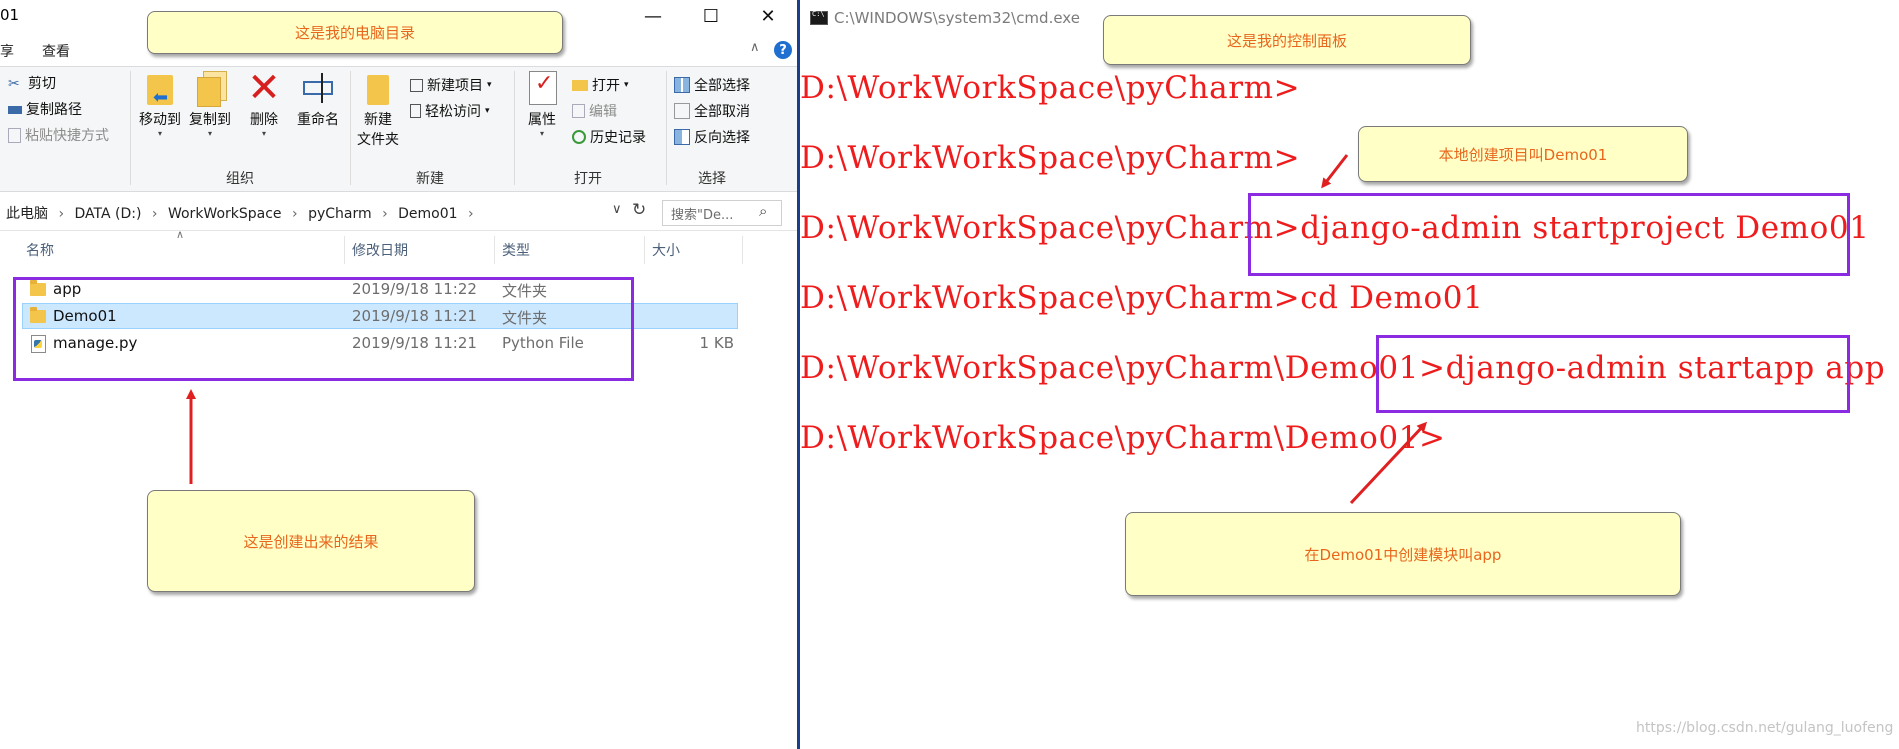 The height and width of the screenshot is (749, 1899). I want to click on watermark: https://blog.csdn.net/gulang_luofeng, so click(1765, 728).